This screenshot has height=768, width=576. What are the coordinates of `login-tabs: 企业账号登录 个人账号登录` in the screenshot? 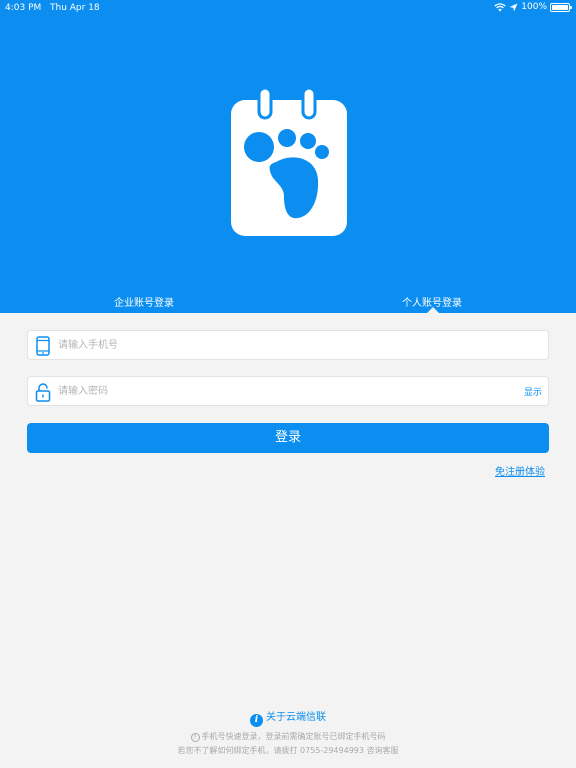 It's located at (288, 300).